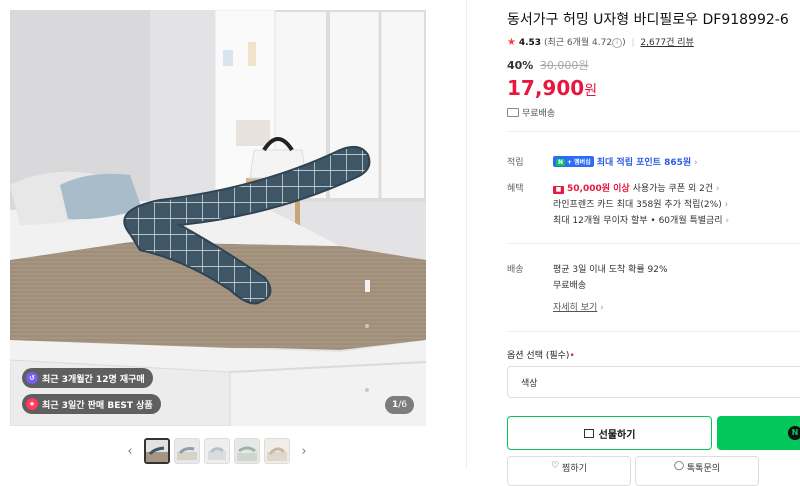  I want to click on talk-button: ◯ 톡톡문의, so click(697, 471).